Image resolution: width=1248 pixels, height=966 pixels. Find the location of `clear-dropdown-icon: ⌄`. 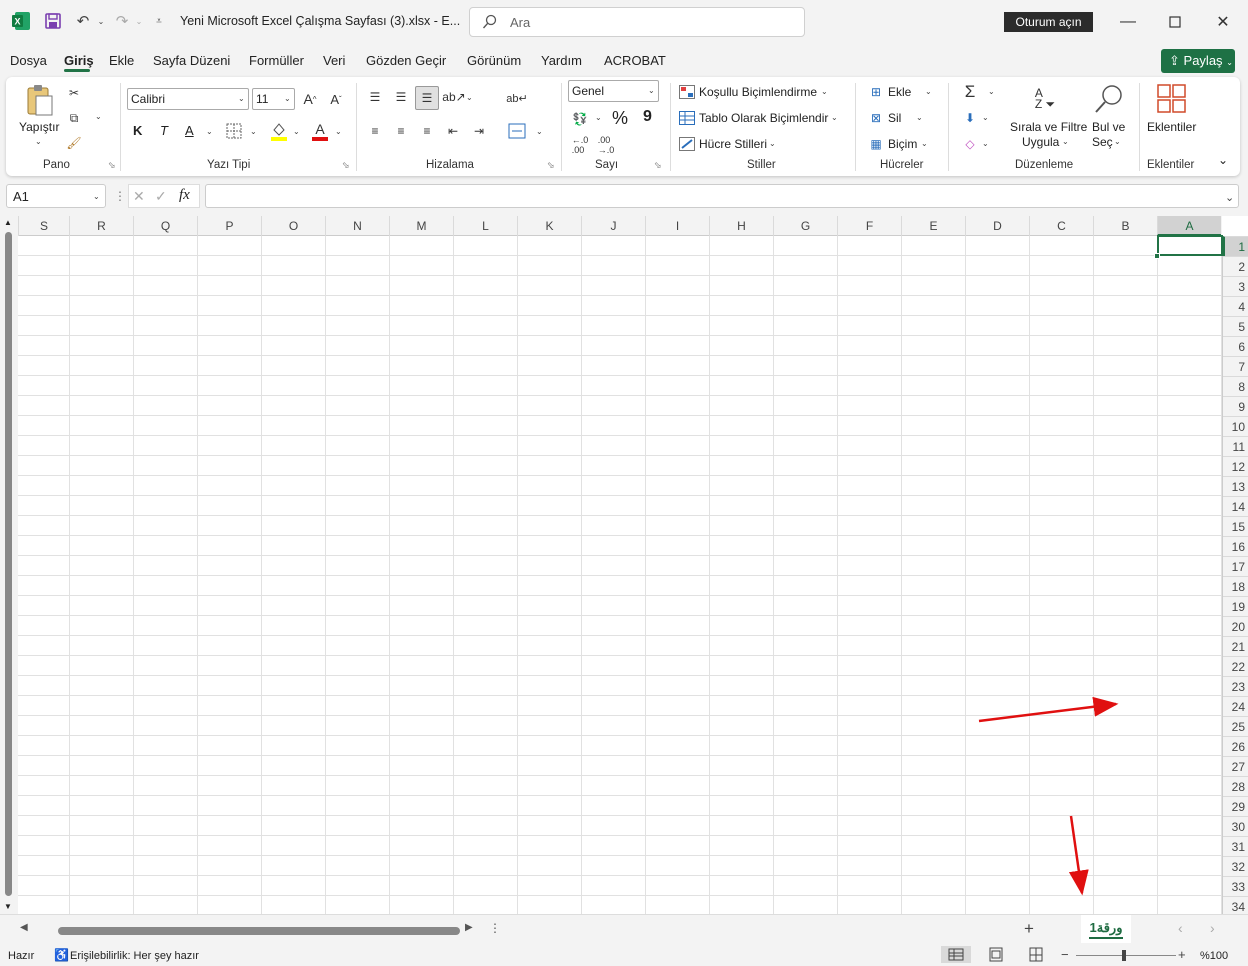

clear-dropdown-icon: ⌄ is located at coordinates (985, 143).